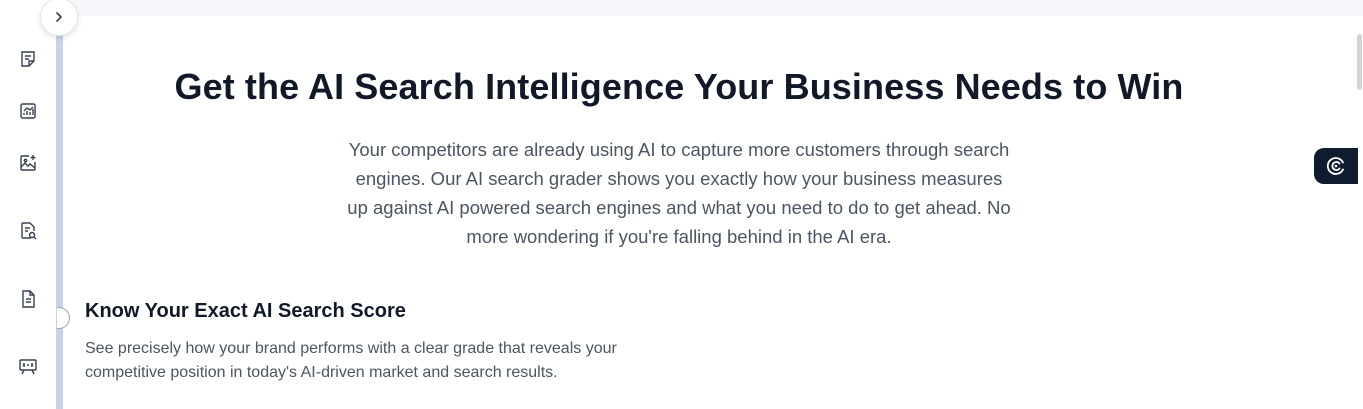 The image size is (1363, 409). I want to click on document-text-icon, so click(28, 299).